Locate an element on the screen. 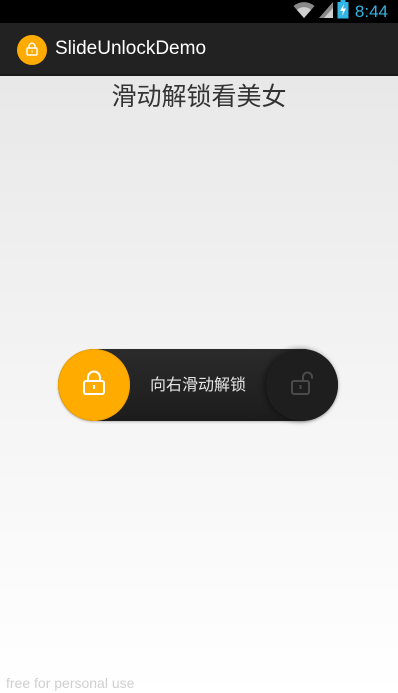  app-icon is located at coordinates (32, 50).